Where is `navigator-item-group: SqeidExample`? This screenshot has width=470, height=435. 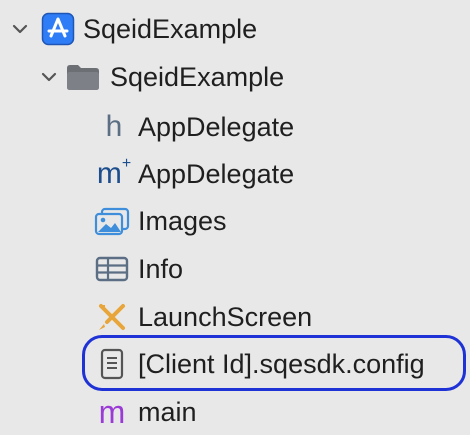 navigator-item-group: SqeidExample is located at coordinates (235, 77).